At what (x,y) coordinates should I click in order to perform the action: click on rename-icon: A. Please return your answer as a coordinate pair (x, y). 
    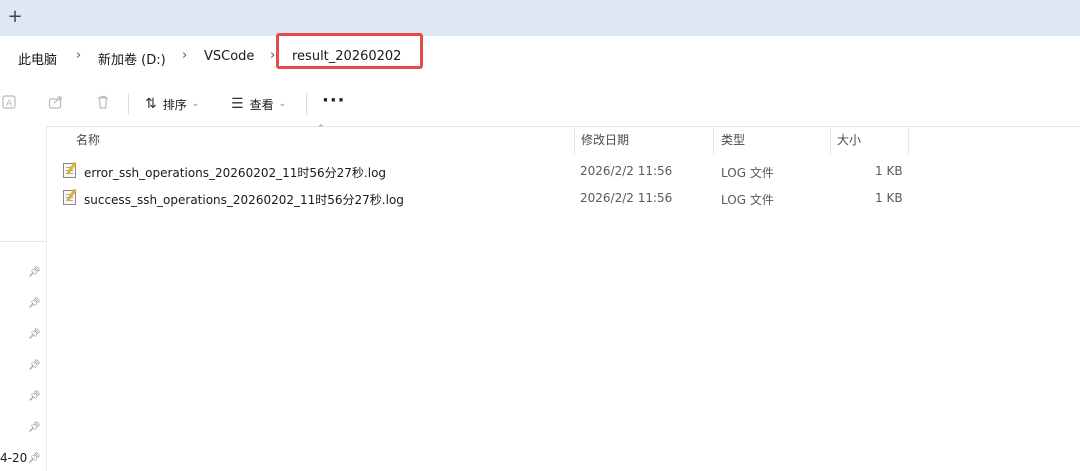
    Looking at the image, I should click on (10, 104).